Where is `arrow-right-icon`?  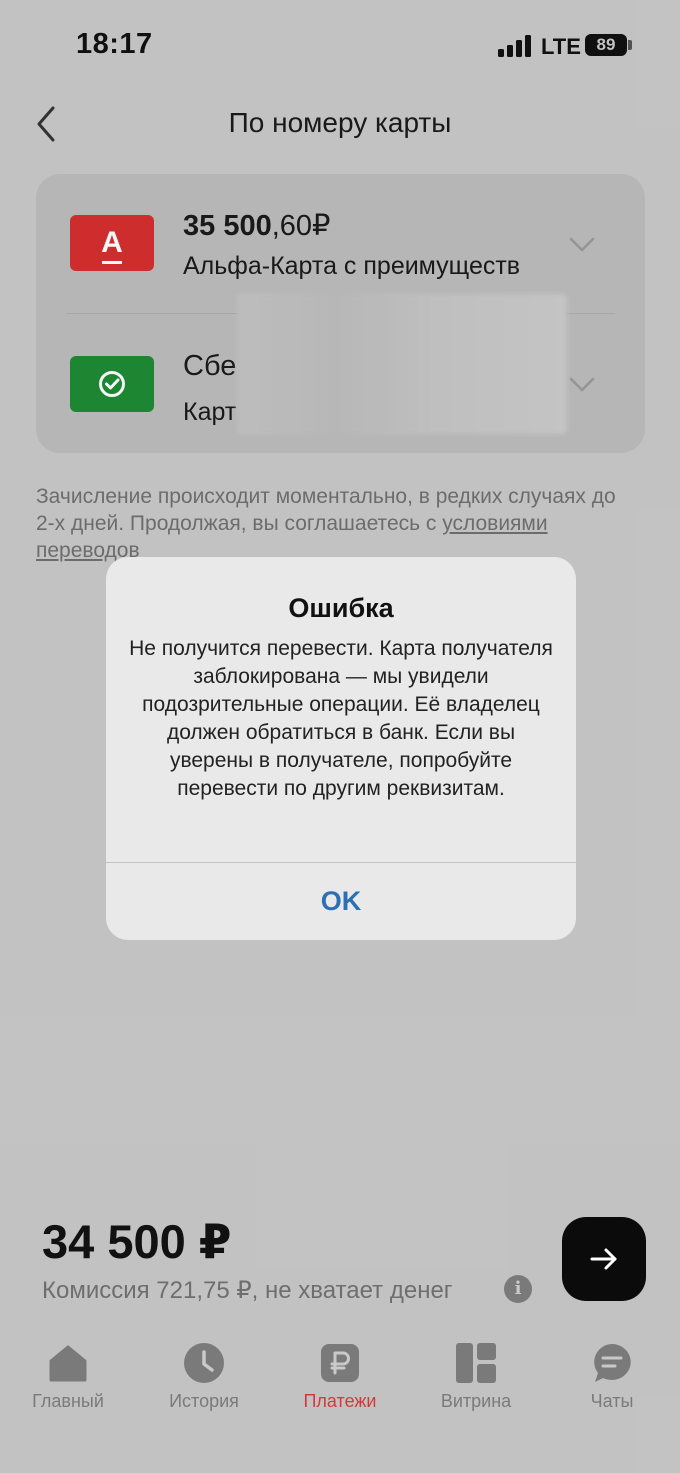 arrow-right-icon is located at coordinates (603, 1259).